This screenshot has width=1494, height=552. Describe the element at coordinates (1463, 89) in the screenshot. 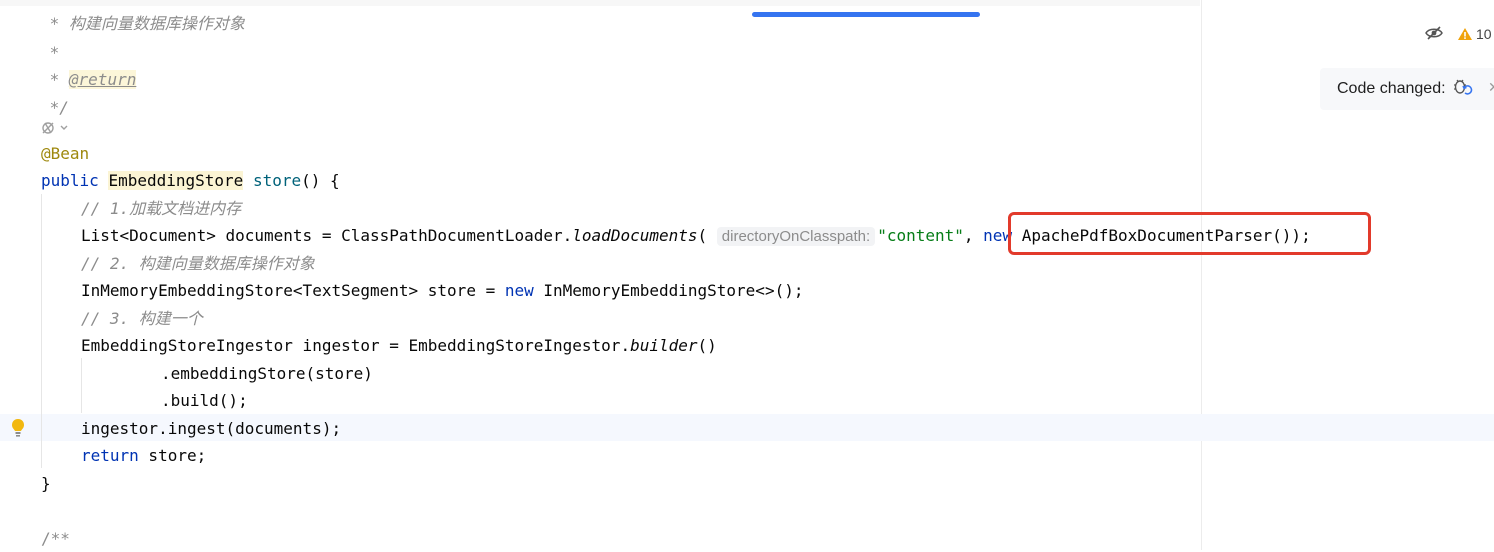

I see `reload-debug-icon` at that location.